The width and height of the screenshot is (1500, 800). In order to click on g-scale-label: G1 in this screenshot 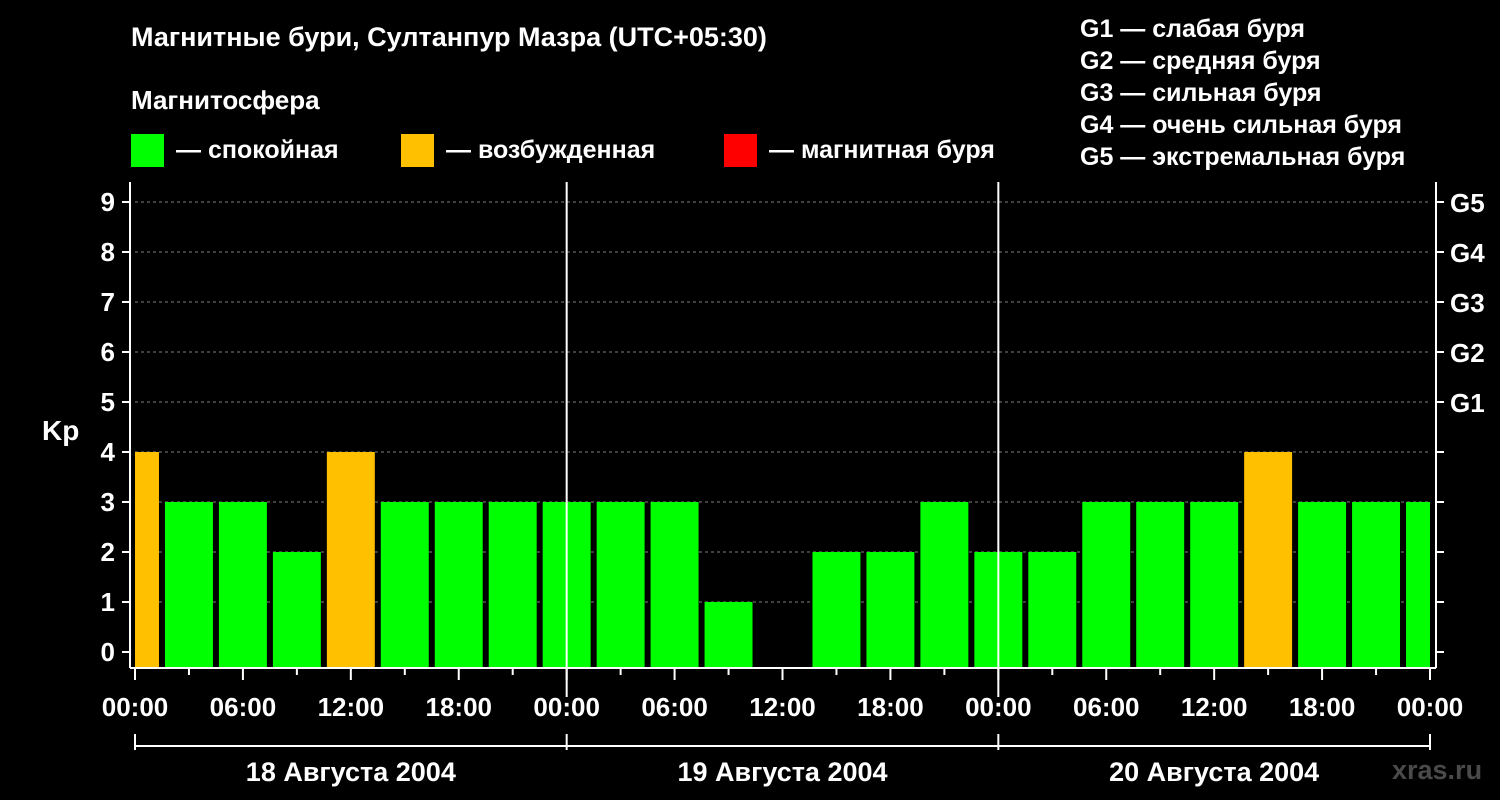, I will do `click(1467, 403)`.